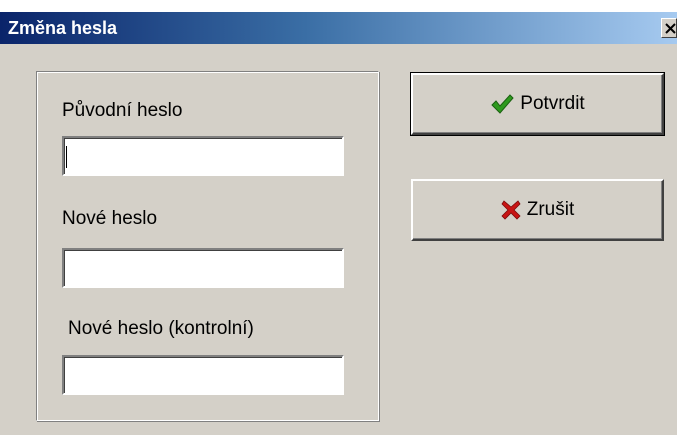 The height and width of the screenshot is (435, 677). Describe the element at coordinates (203, 156) in the screenshot. I see `original-password-field` at that location.